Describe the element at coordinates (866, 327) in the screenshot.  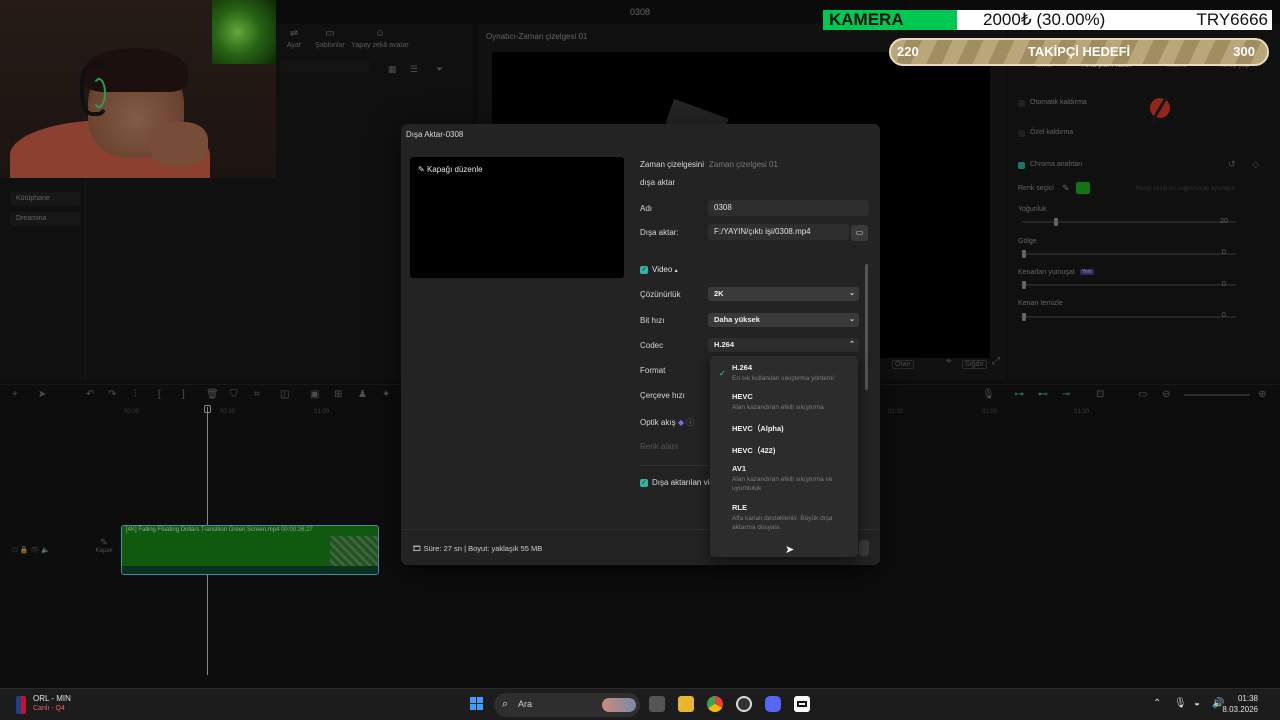
I see `dialog-scrollbar` at that location.